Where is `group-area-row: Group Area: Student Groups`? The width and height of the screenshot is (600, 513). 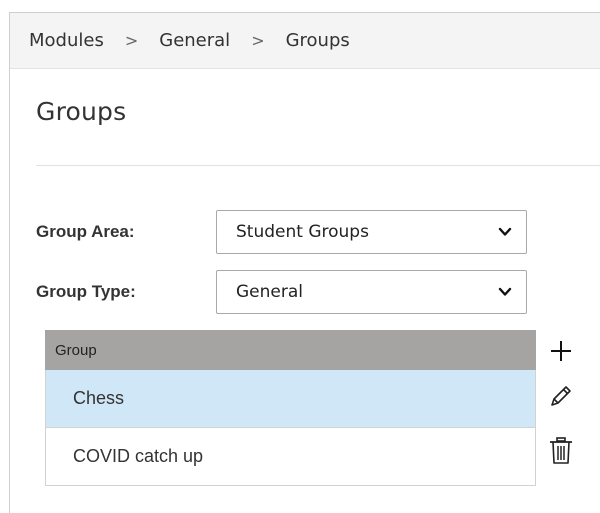 group-area-row: Group Area: Student Groups is located at coordinates (281, 232).